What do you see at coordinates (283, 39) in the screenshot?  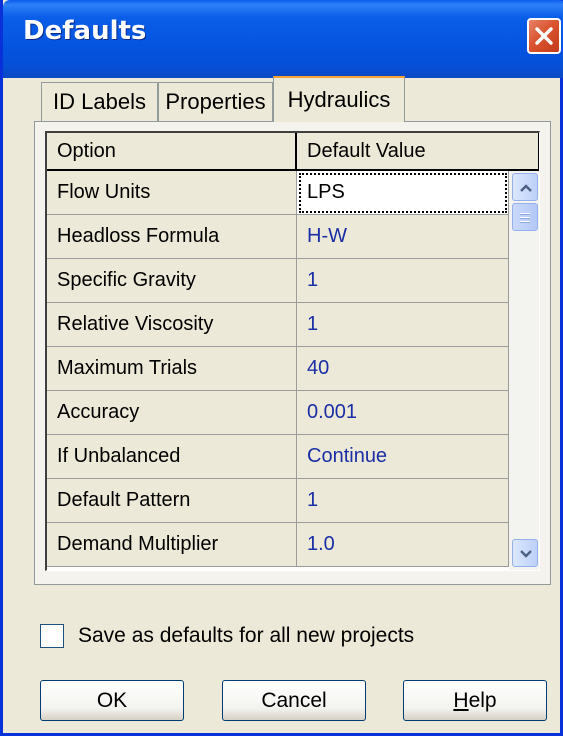 I see `title-bar: Defaults` at bounding box center [283, 39].